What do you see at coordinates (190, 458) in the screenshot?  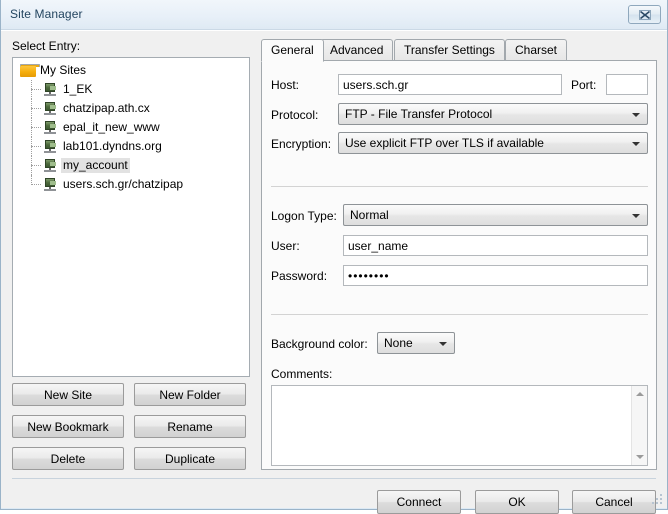 I see `duplicate-button: Duplicate` at bounding box center [190, 458].